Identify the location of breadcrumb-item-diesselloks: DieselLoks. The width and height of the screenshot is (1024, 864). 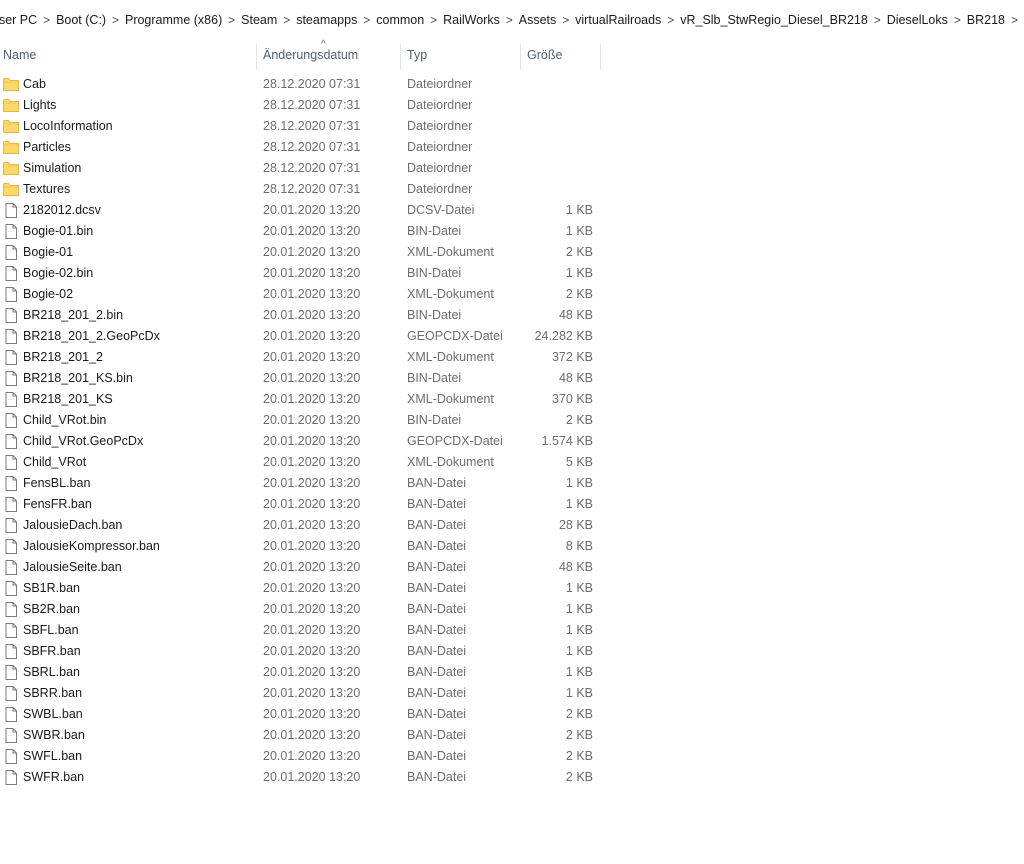
(917, 20).